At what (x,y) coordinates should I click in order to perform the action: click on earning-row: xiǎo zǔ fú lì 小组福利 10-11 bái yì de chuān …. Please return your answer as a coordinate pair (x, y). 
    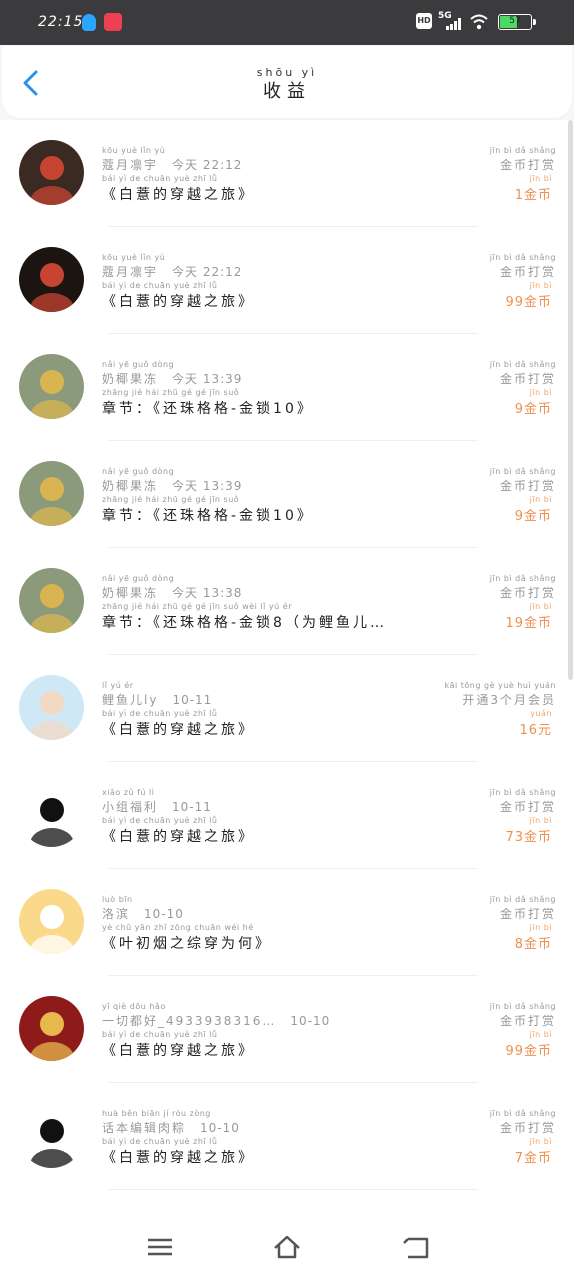
    Looking at the image, I should click on (287, 815).